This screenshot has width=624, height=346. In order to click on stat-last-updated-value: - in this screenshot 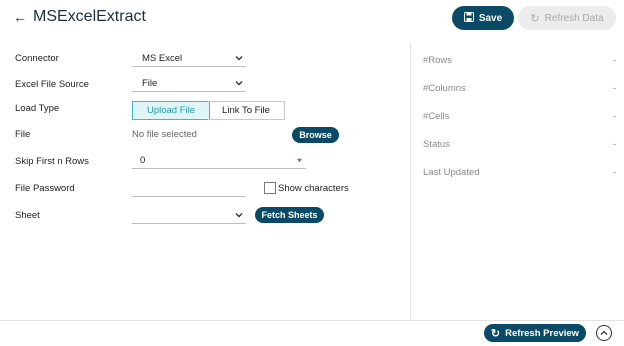, I will do `click(614, 172)`.